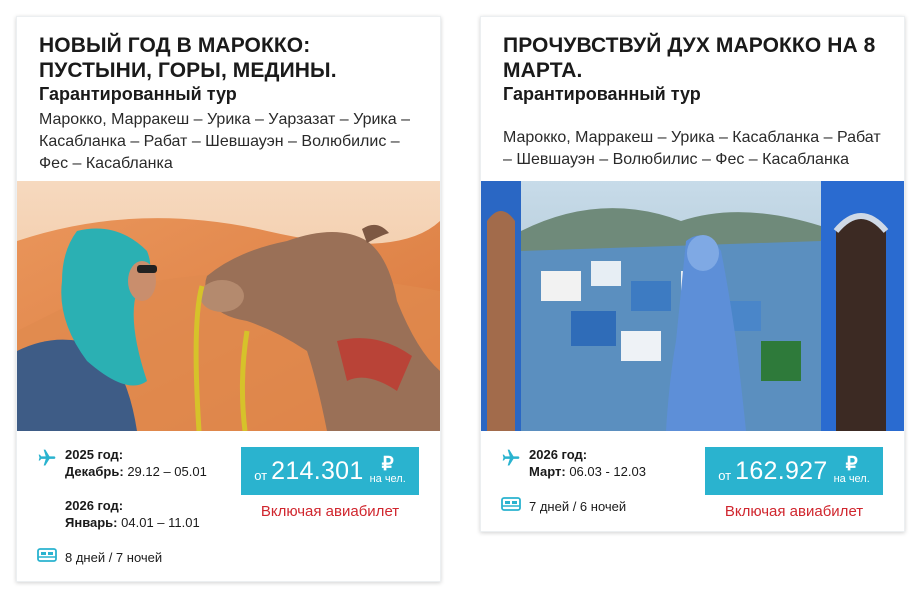 The width and height of the screenshot is (920, 600). I want to click on date-block: 2026 год: Март: 06.03 - 12.03, so click(606, 463).